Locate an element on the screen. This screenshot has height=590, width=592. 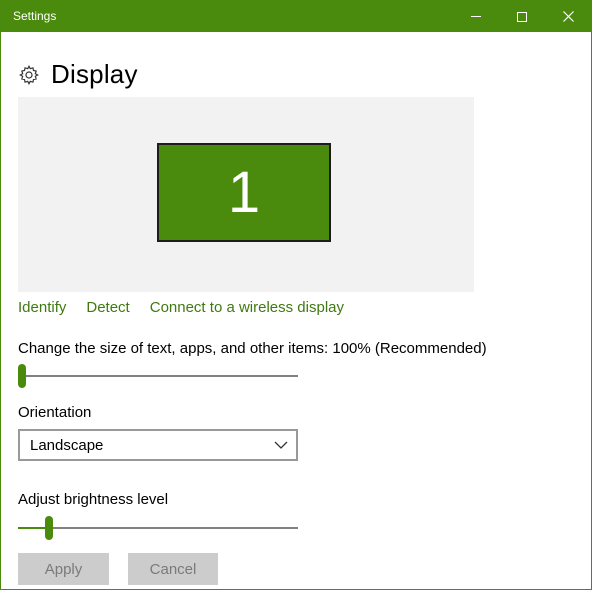
page-heading: Display is located at coordinates (78, 74).